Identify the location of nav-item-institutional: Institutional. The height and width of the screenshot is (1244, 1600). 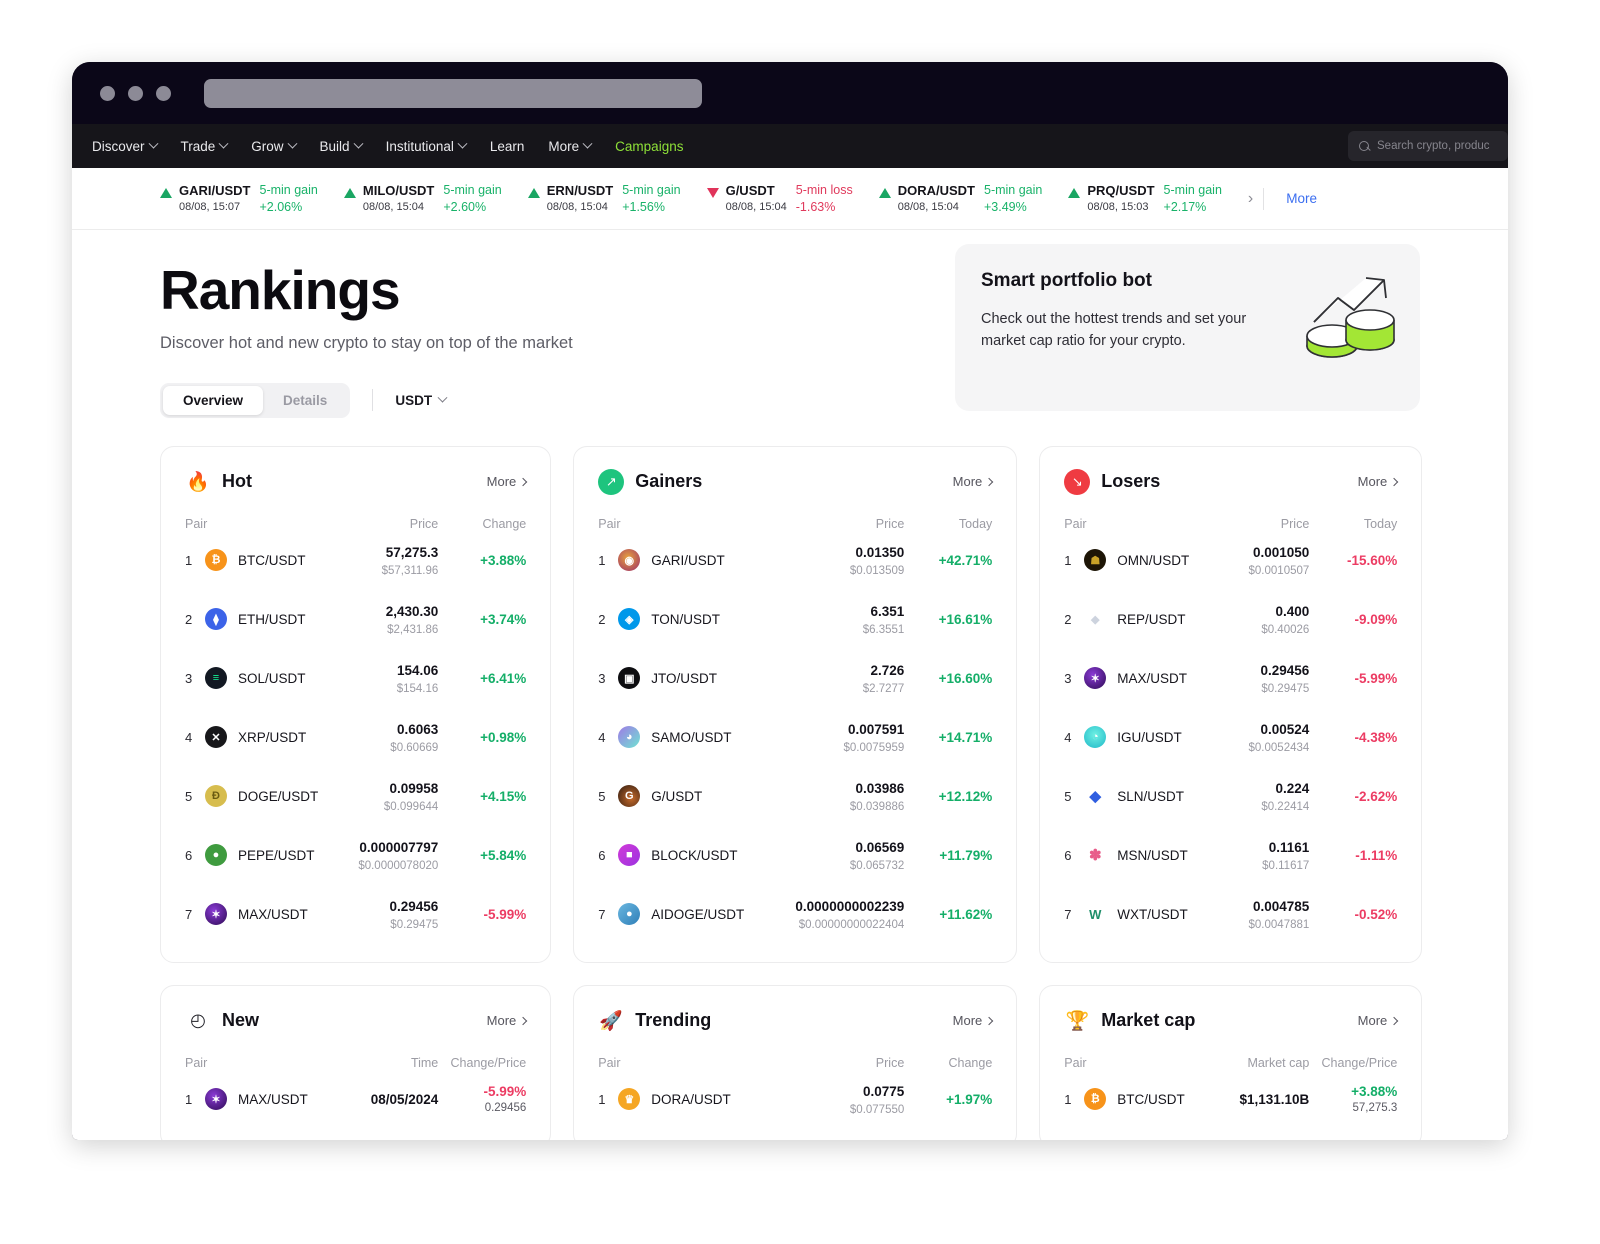
(426, 146).